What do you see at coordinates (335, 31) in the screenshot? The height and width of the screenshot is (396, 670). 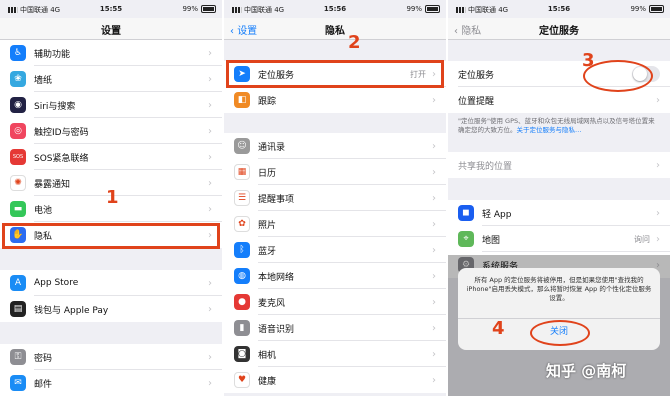 I see `page-title: 隐私` at bounding box center [335, 31].